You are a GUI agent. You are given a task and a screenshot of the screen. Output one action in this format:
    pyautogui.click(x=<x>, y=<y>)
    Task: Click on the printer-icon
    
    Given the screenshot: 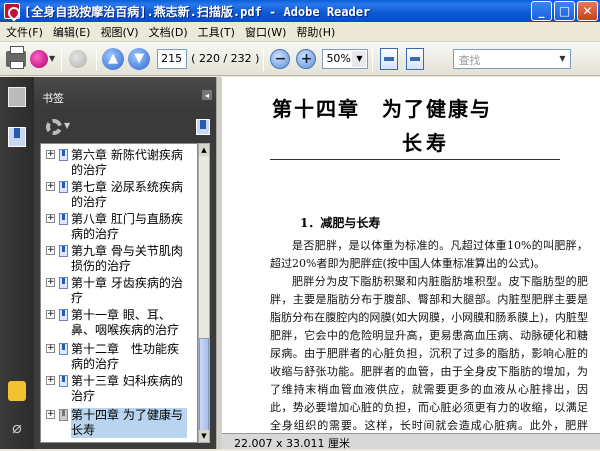 What is the action you would take?
    pyautogui.click(x=16, y=57)
    